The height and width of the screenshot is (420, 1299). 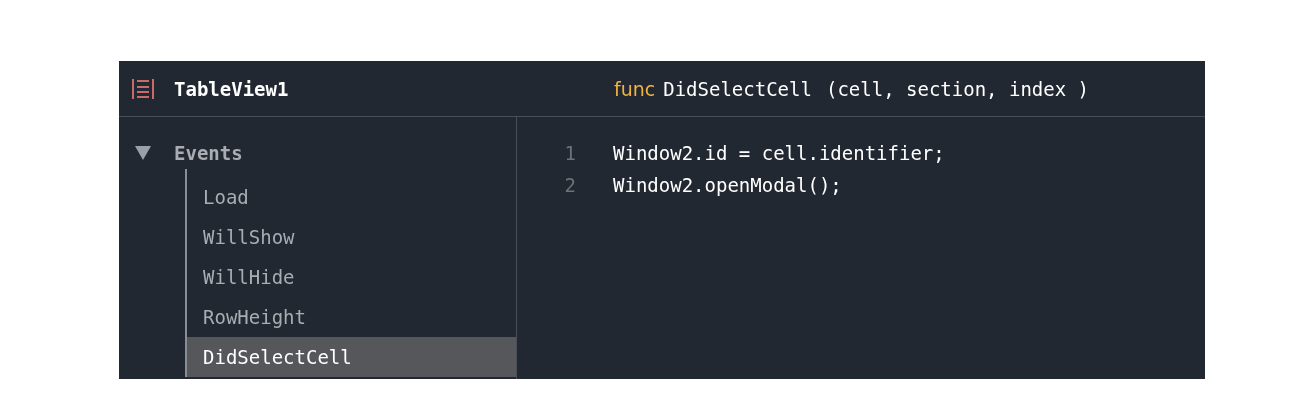 I want to click on component-title: TableView1, so click(x=231, y=88).